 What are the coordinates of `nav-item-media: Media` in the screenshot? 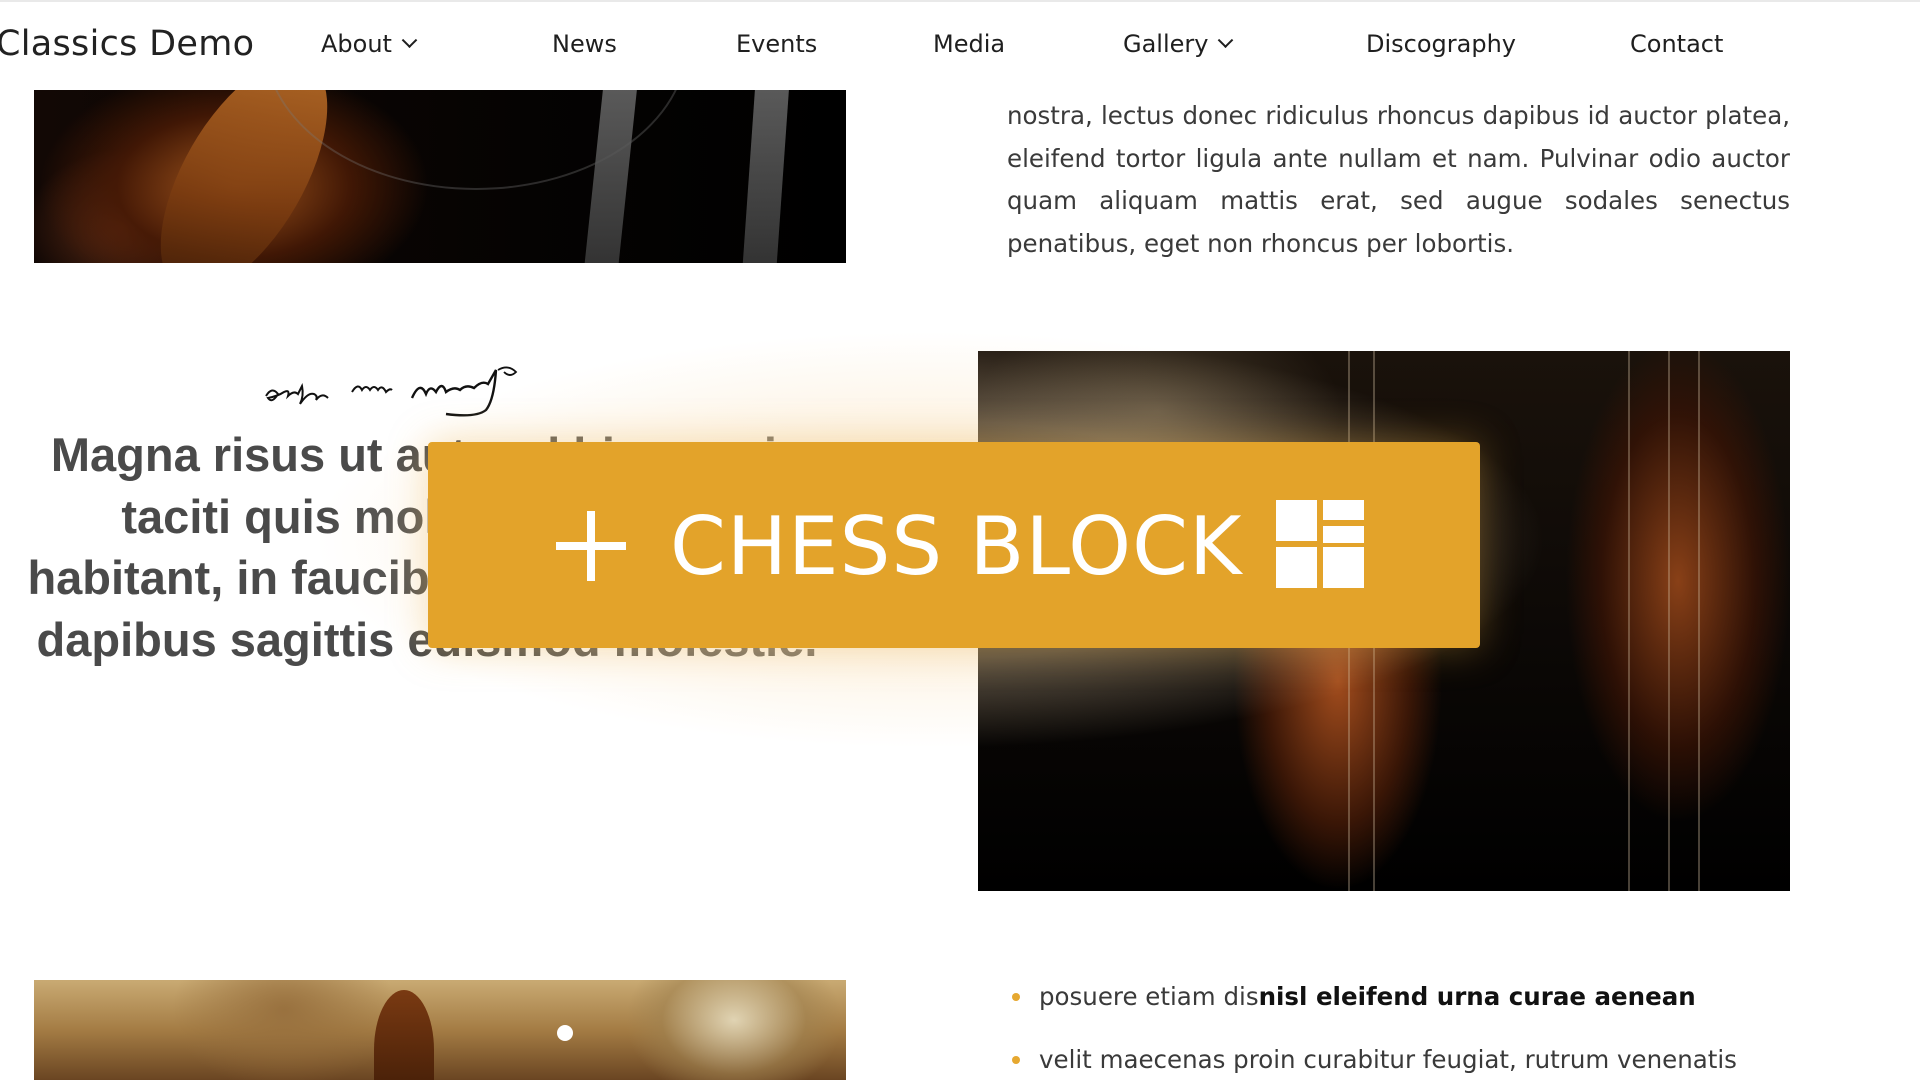 It's located at (969, 44).